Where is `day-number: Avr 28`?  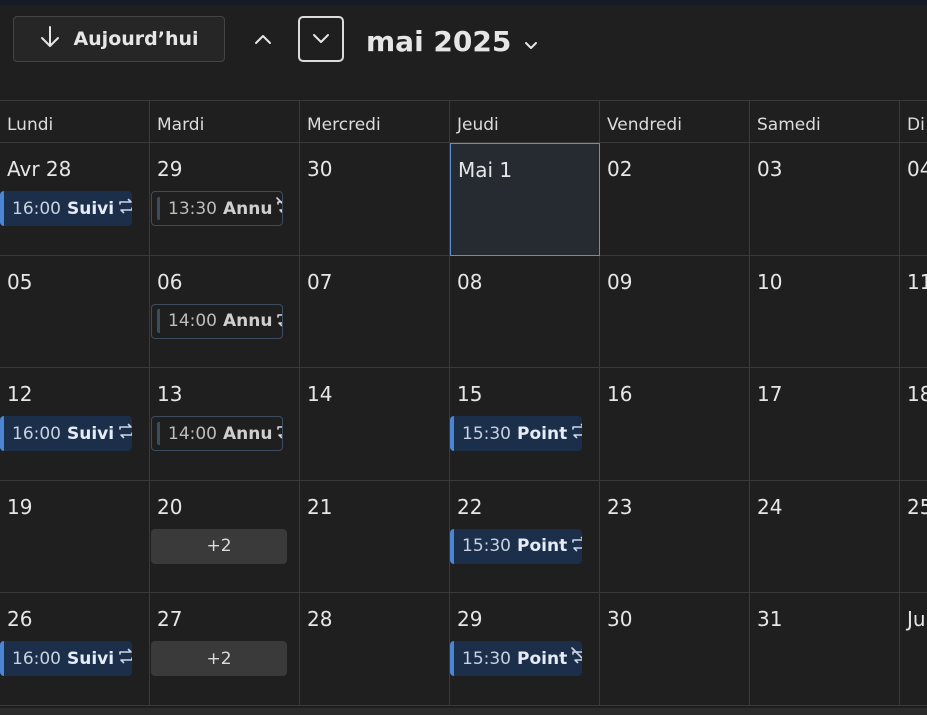
day-number: Avr 28 is located at coordinates (39, 169).